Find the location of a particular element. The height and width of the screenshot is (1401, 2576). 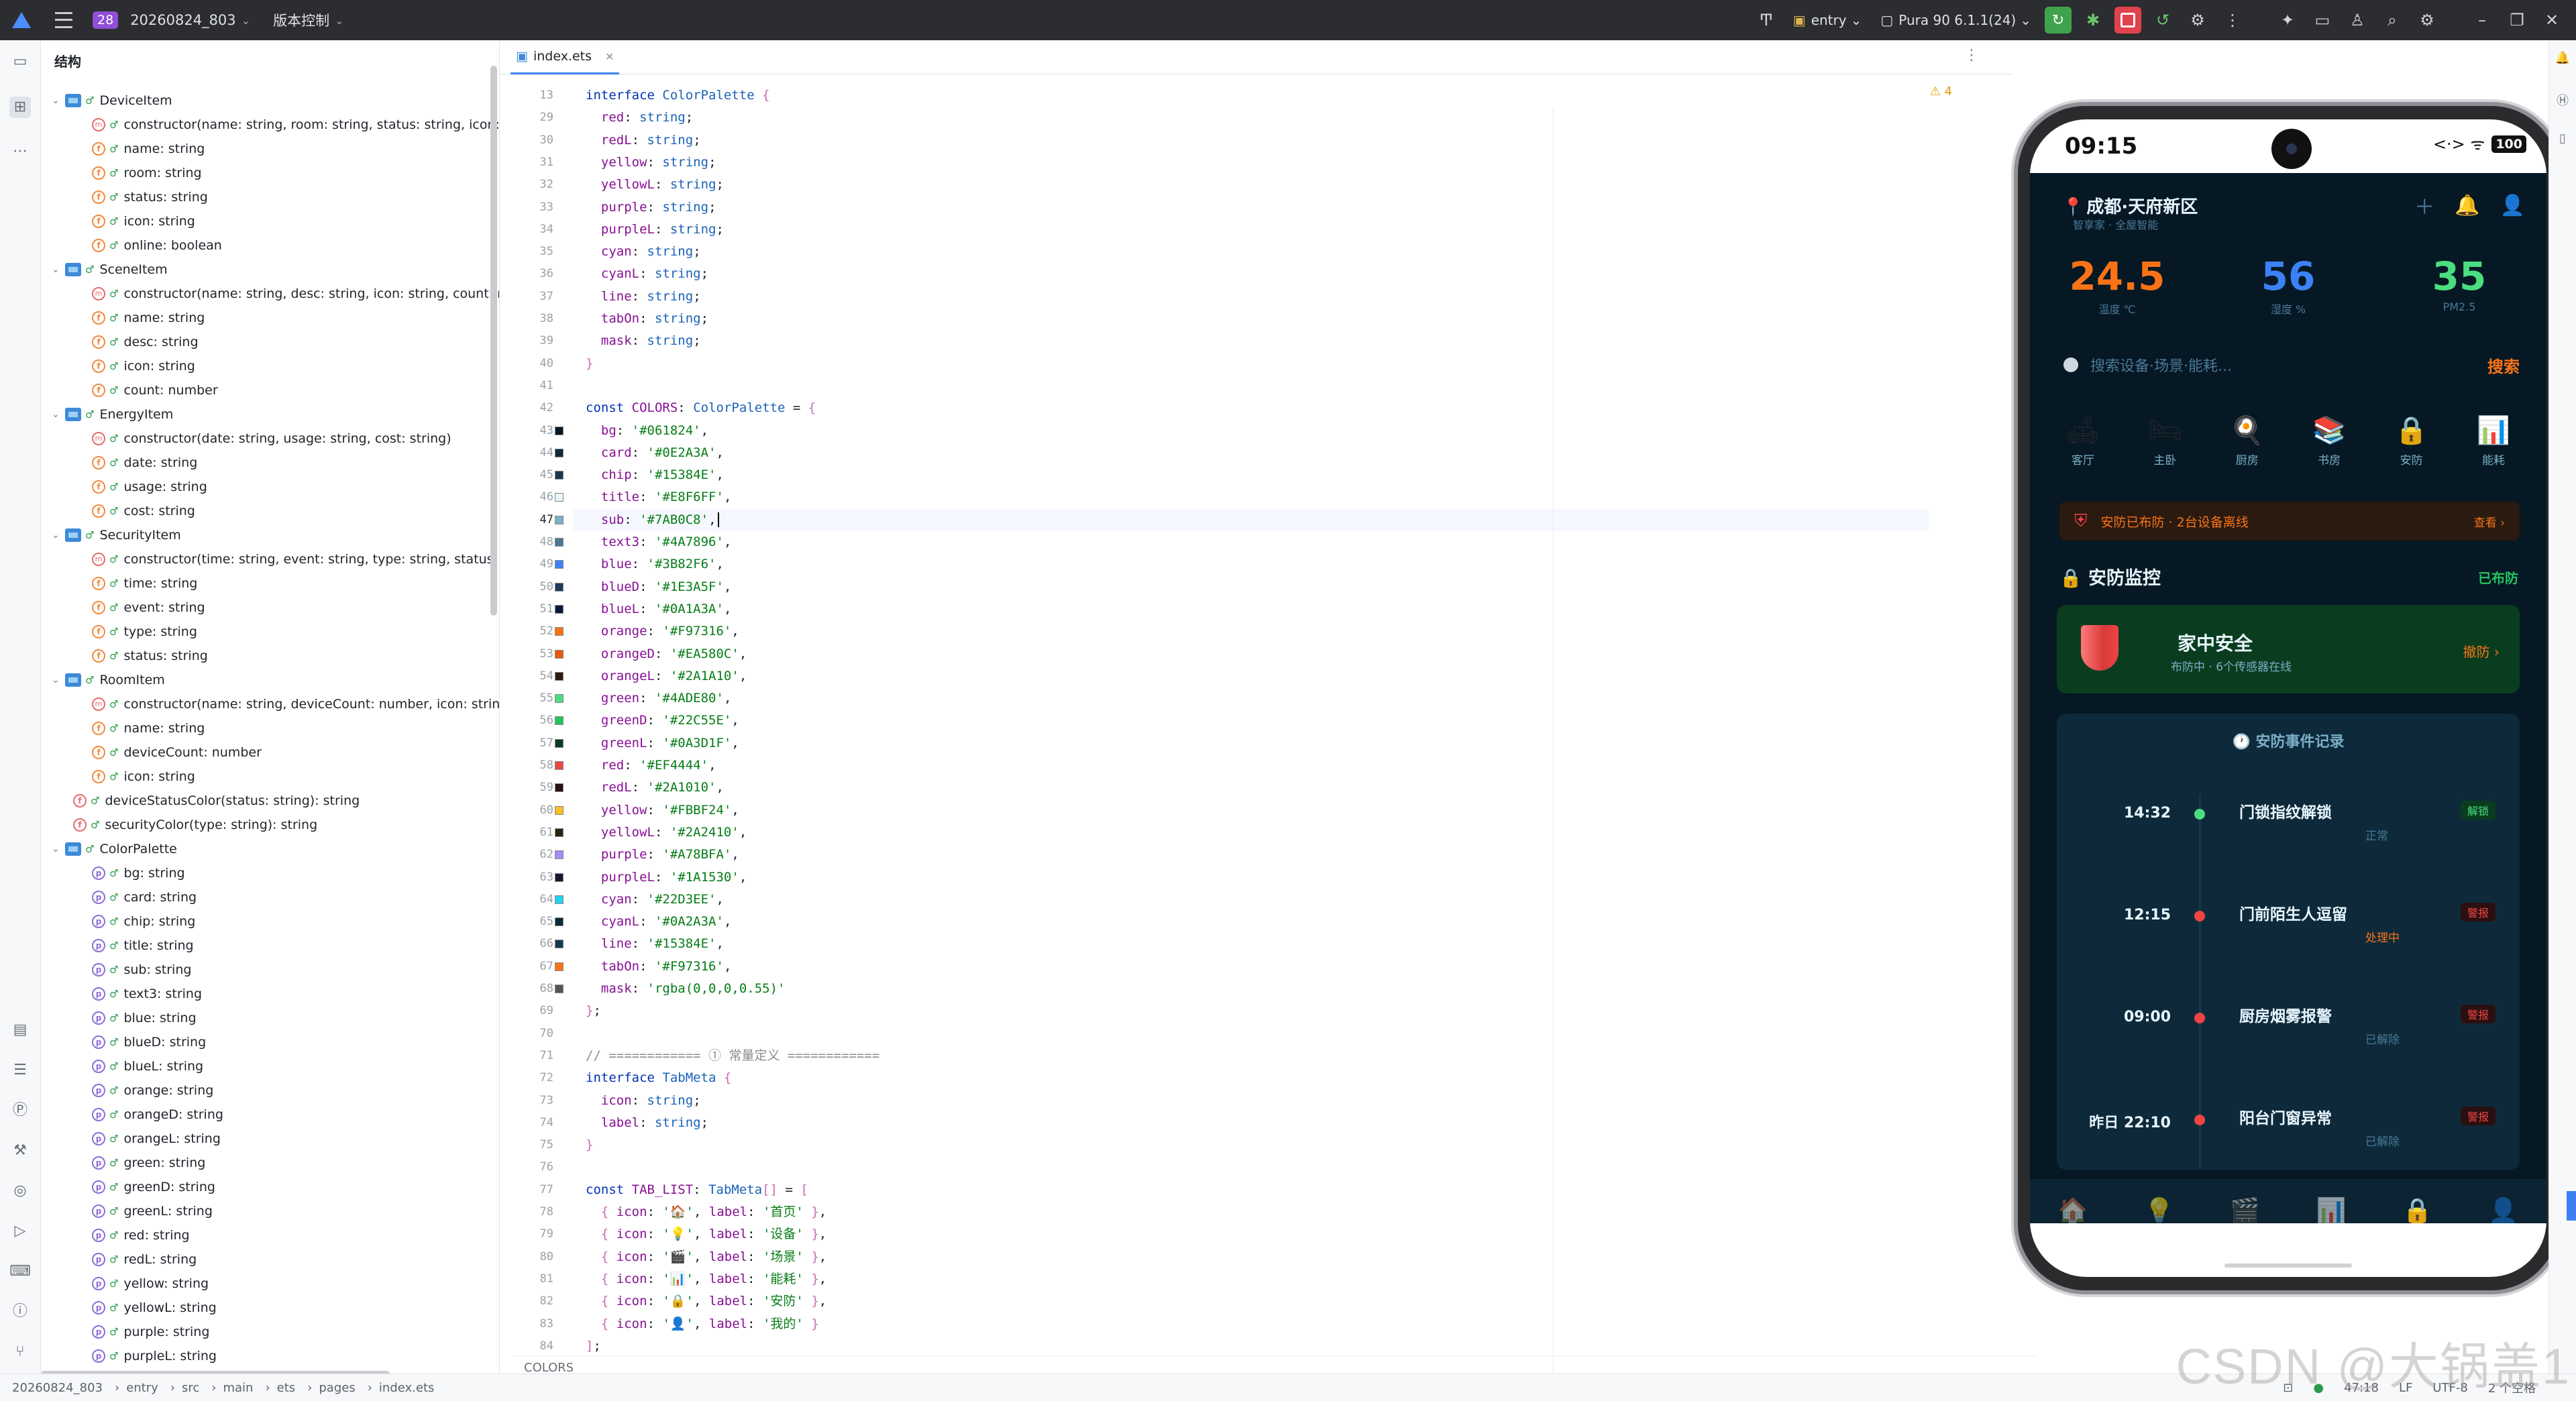

module-selector: ▣ entry ⌄ is located at coordinates (1827, 20).